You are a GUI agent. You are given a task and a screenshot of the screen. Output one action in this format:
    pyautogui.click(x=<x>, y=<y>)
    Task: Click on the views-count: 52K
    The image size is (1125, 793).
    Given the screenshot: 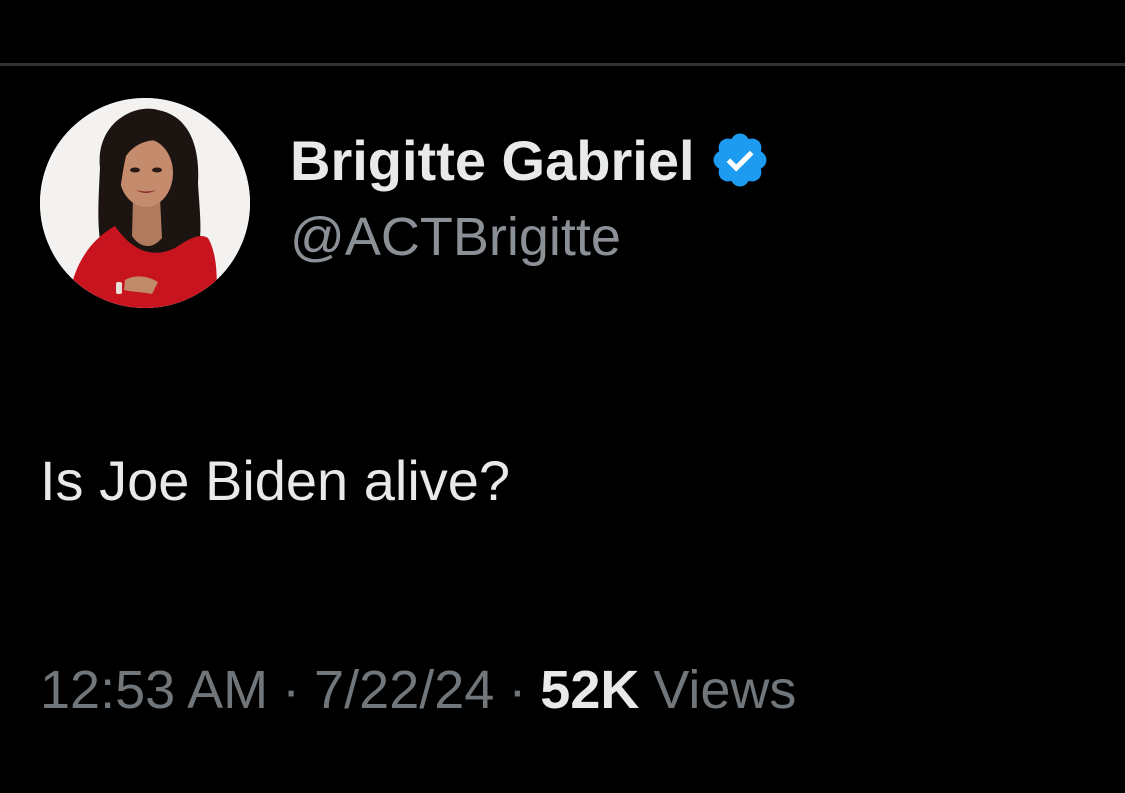 What is the action you would take?
    pyautogui.click(x=589, y=690)
    